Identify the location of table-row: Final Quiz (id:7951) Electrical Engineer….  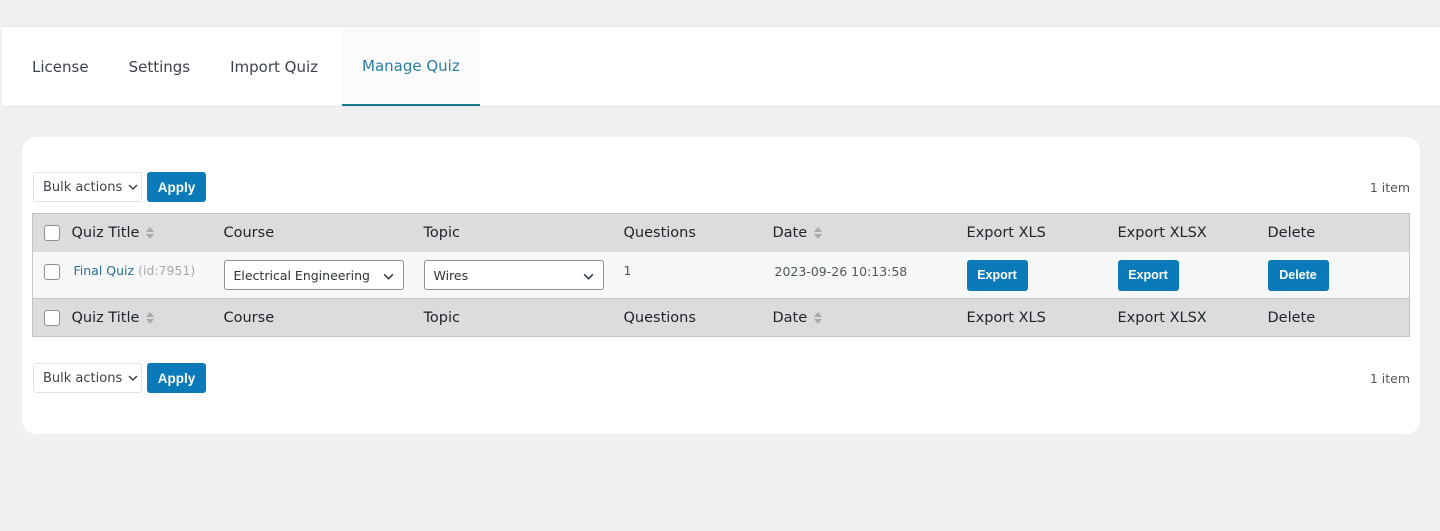
(721, 275).